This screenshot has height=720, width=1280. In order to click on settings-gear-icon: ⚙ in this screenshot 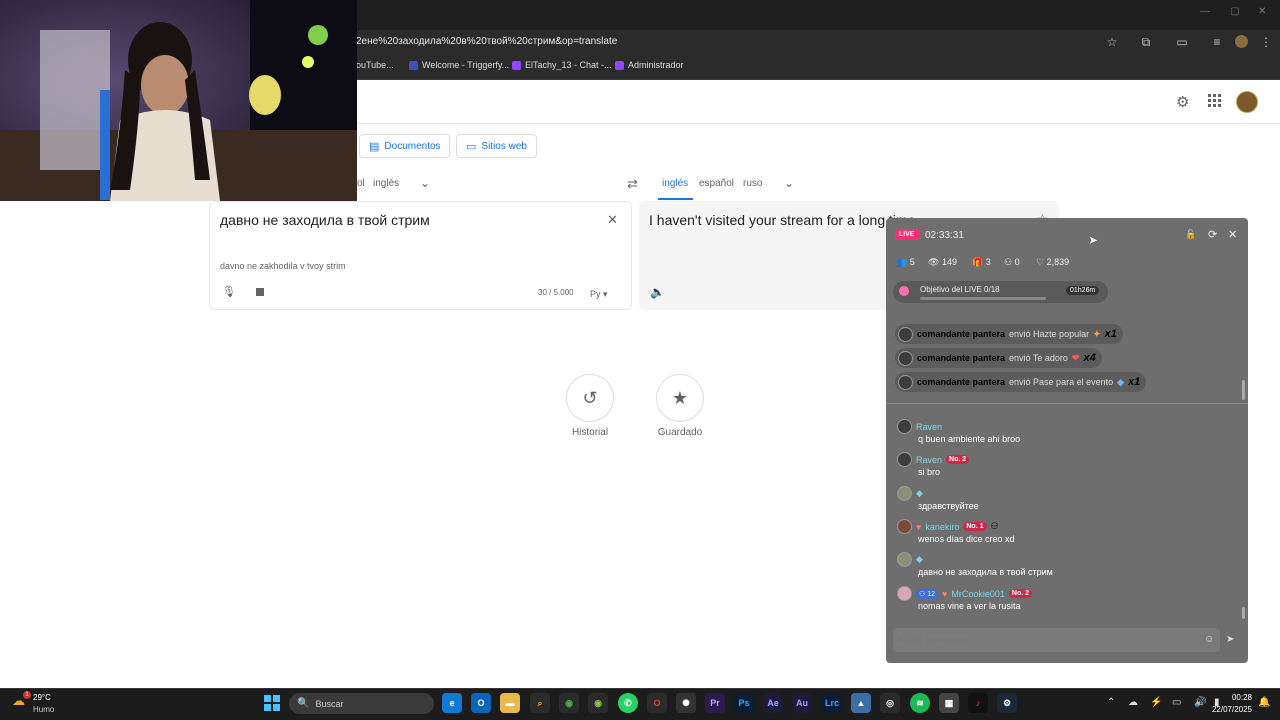, I will do `click(1182, 102)`.